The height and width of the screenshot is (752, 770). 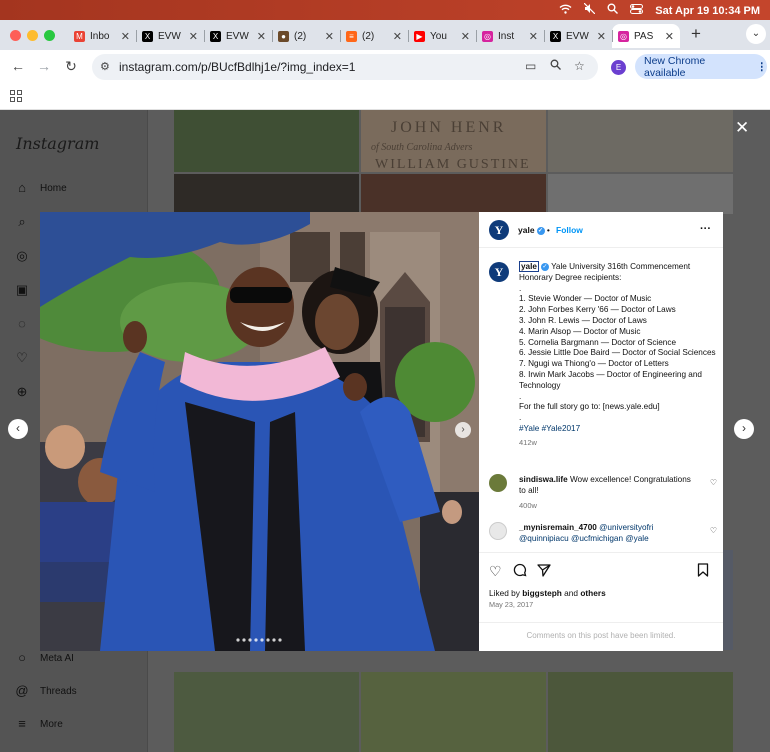 What do you see at coordinates (589, 10) in the screenshot?
I see `mute-icon` at bounding box center [589, 10].